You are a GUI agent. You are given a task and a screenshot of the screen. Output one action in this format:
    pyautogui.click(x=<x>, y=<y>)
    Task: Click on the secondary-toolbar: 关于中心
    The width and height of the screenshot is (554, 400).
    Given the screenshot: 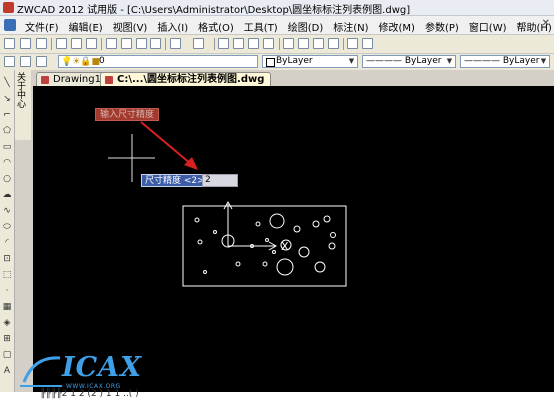 What is the action you would take?
    pyautogui.click(x=23, y=105)
    